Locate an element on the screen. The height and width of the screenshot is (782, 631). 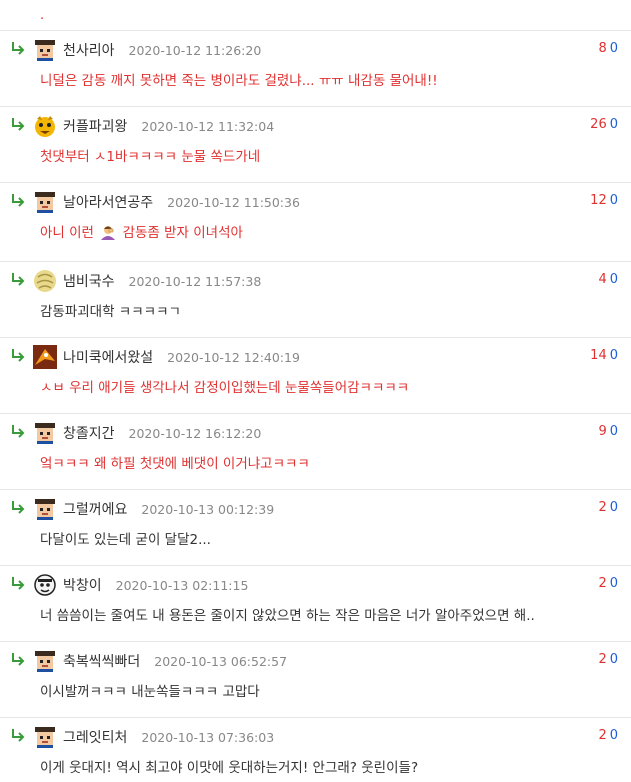
comment-text: ㅅㅂ 우리 애기들 생각나서 감정이입했는데 눈물쏙들어감ㅋㅋㅋㅋ is located at coordinates (225, 388).